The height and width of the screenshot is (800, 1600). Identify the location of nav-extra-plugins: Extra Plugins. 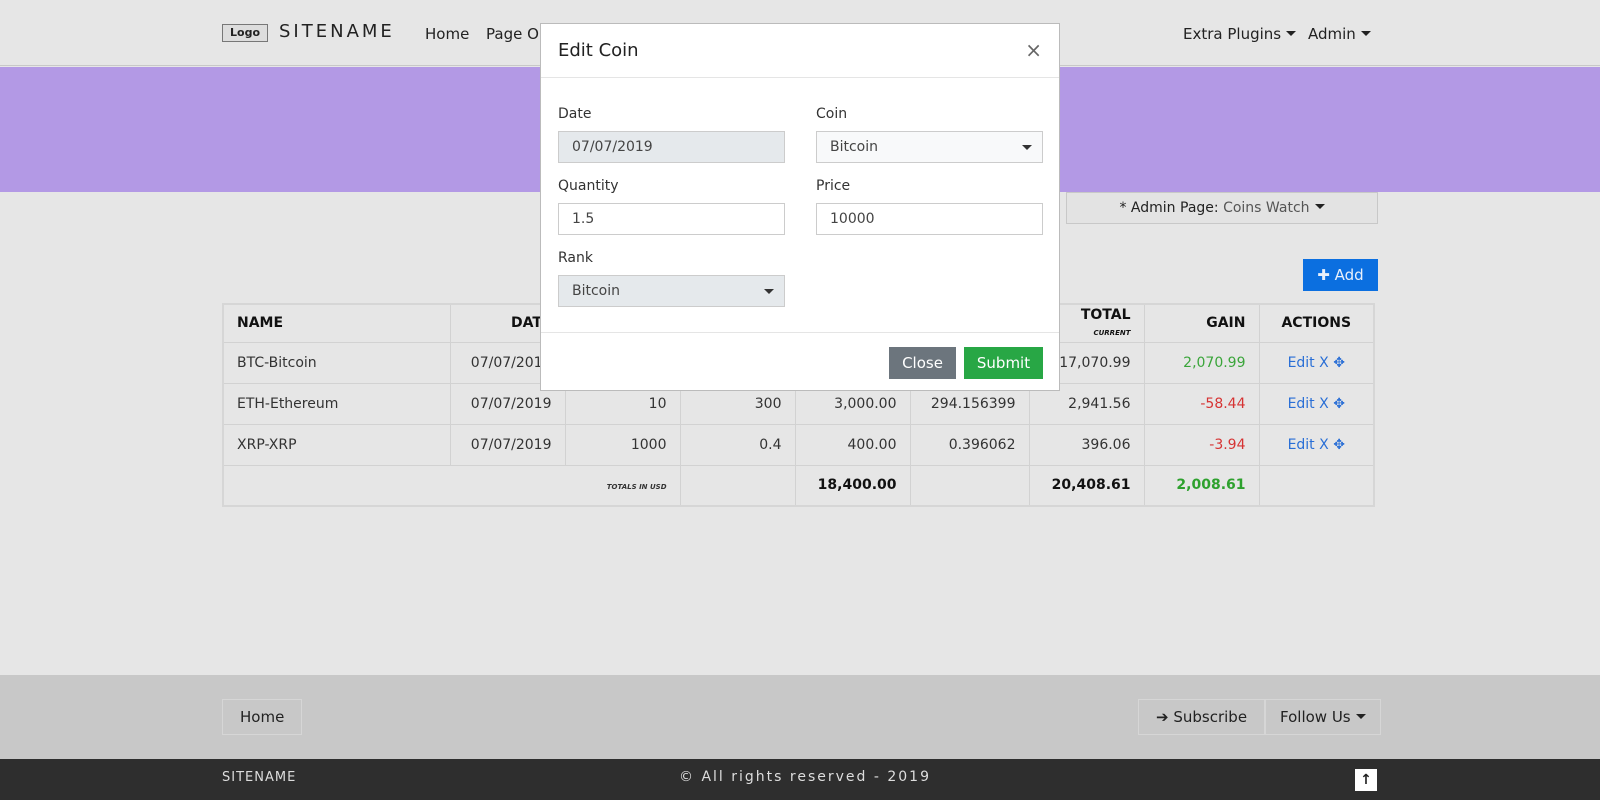
(1239, 34).